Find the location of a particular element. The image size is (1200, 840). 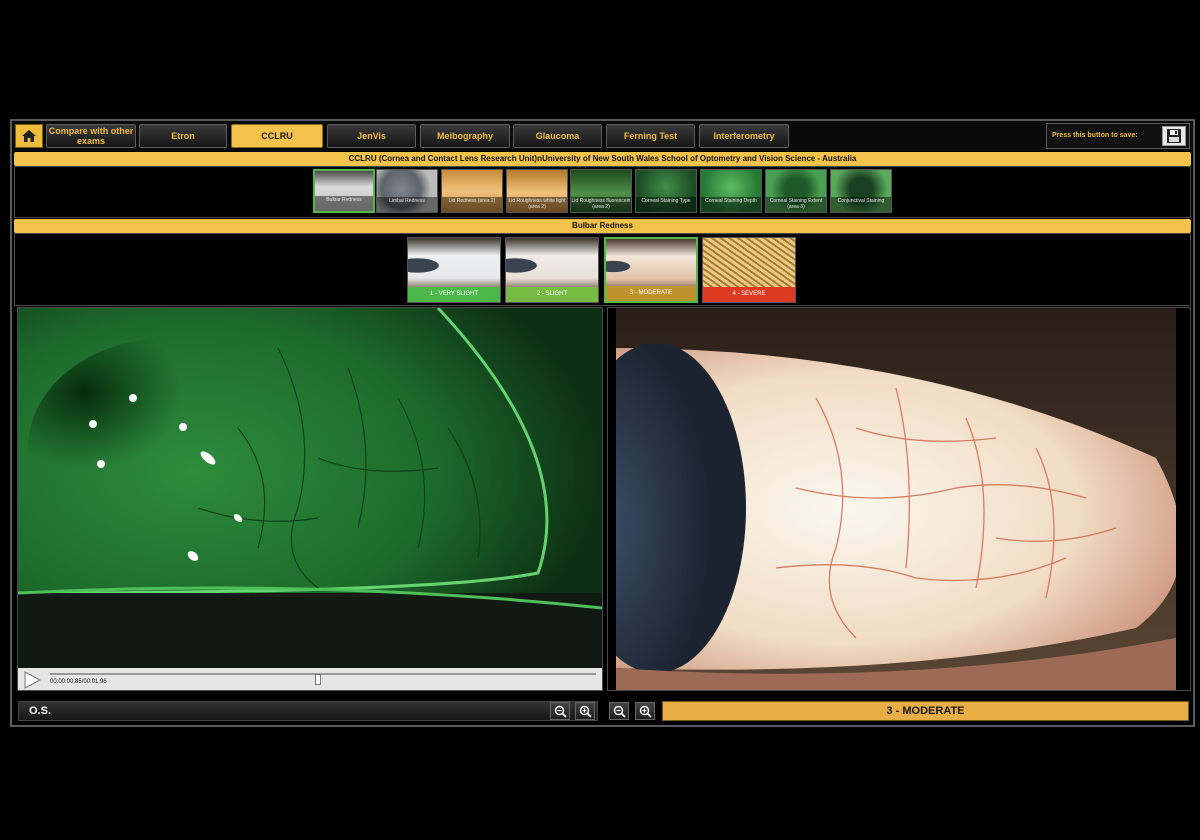

grade-label: 4 - SEVERE is located at coordinates (749, 294).